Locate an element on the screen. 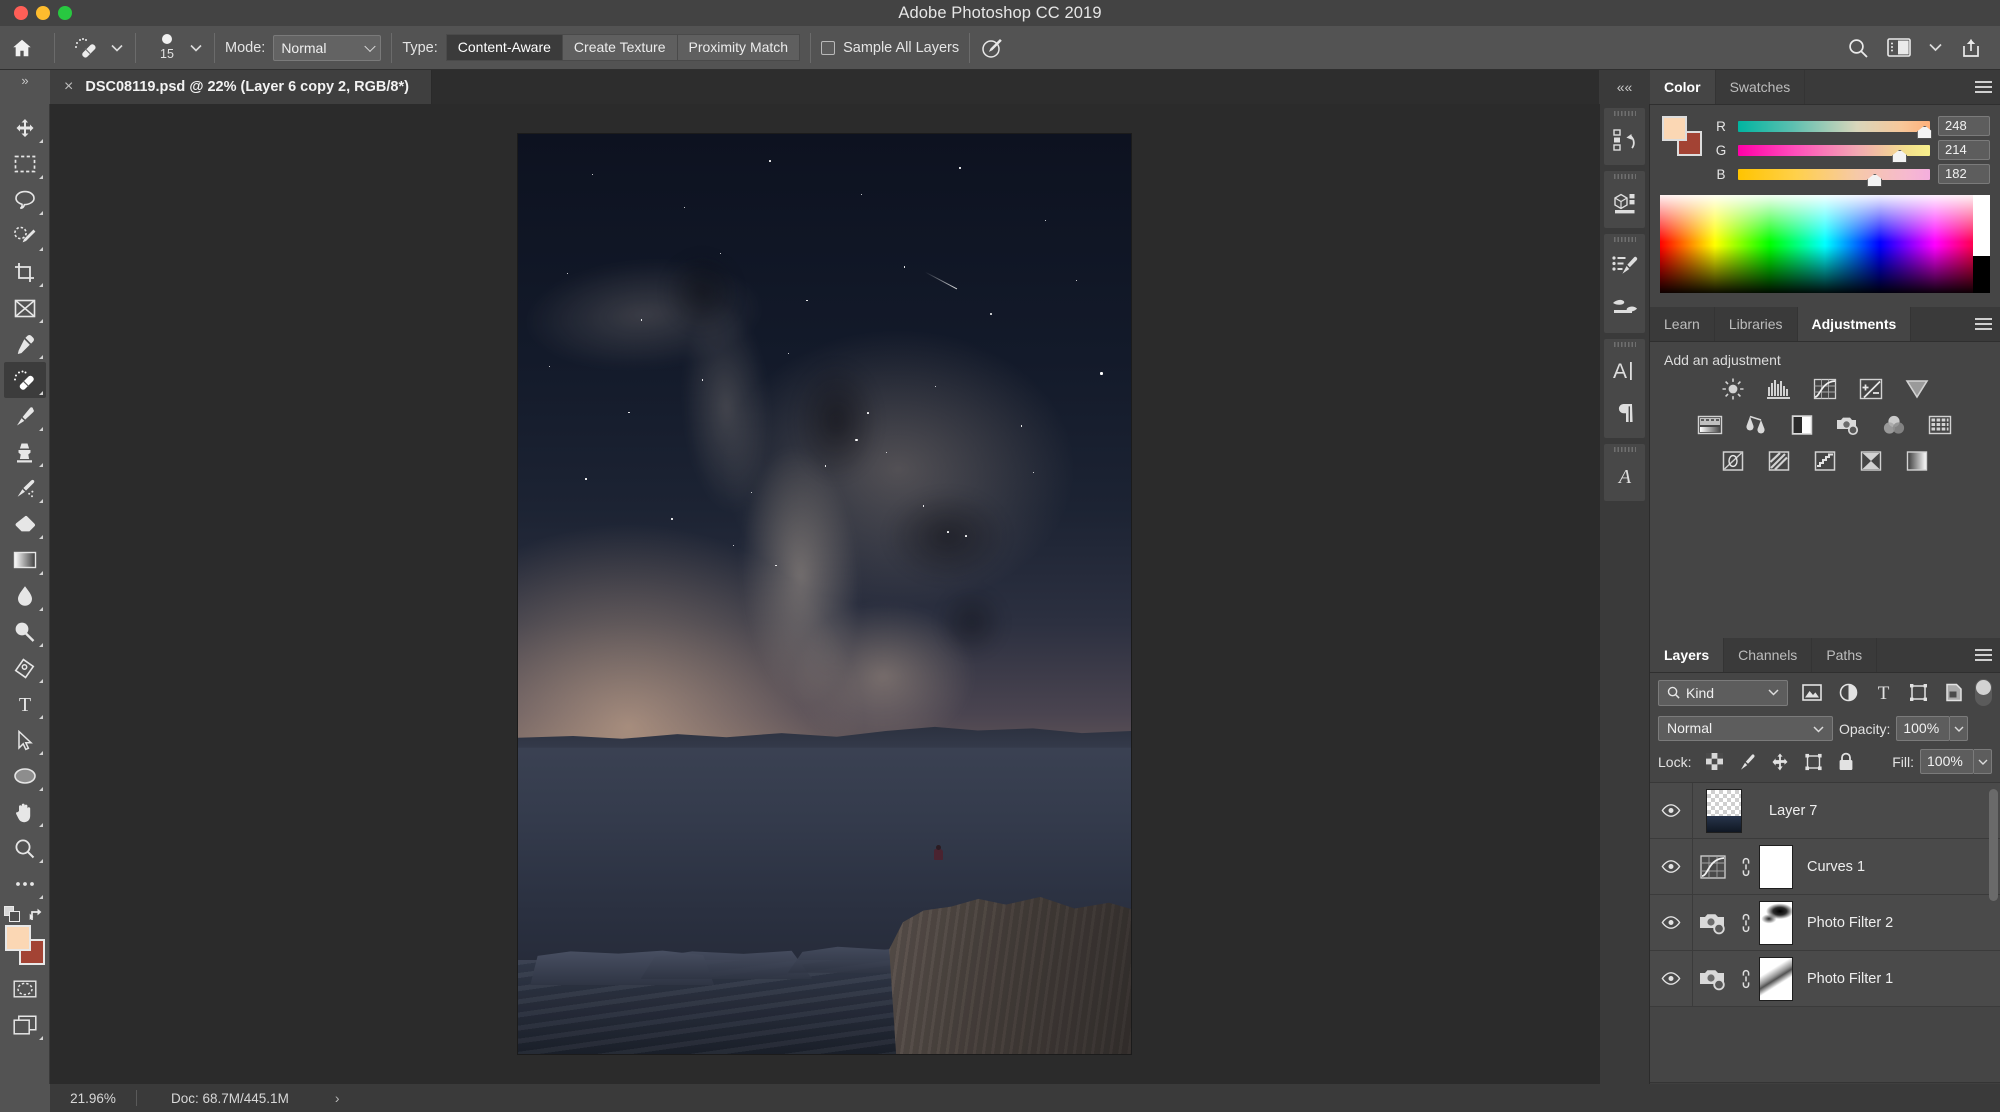 The image size is (2000, 1112). brush-preset-chevron-down-icon is located at coordinates (117, 48).